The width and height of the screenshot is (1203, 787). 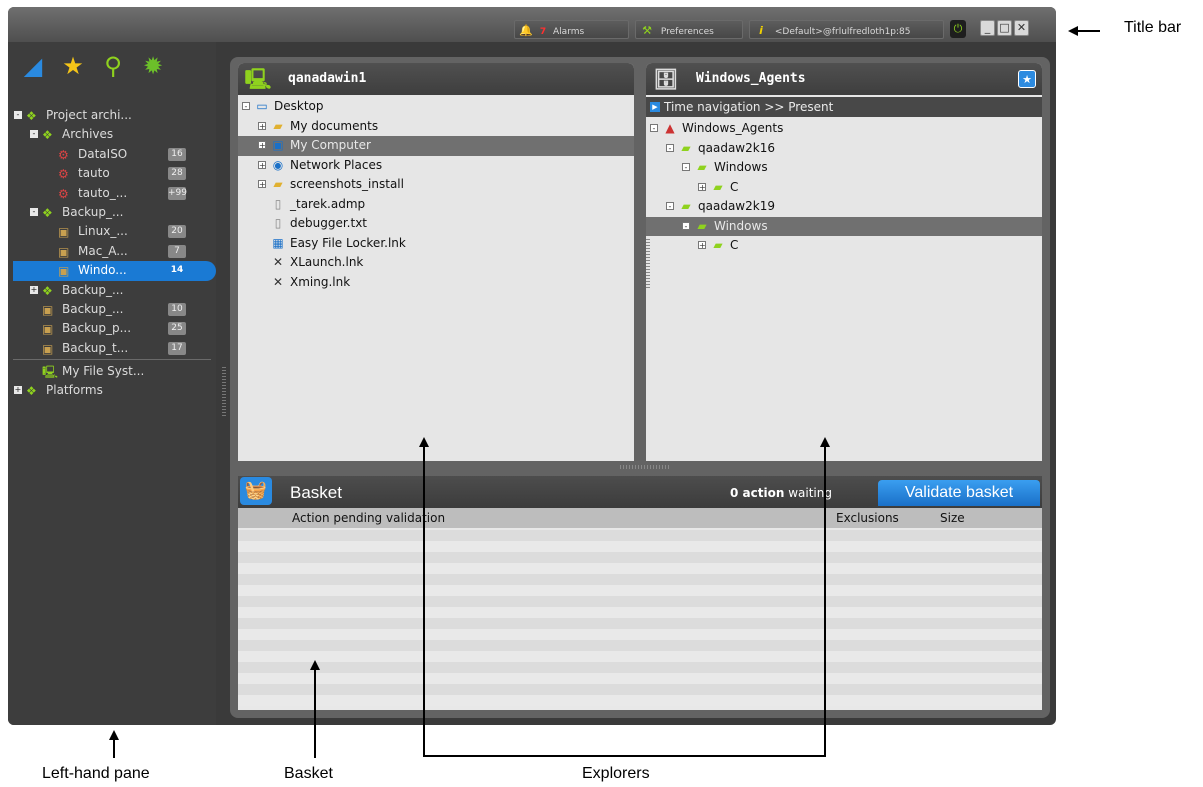 I want to click on folder-icon: ▰, so click(x=278, y=125).